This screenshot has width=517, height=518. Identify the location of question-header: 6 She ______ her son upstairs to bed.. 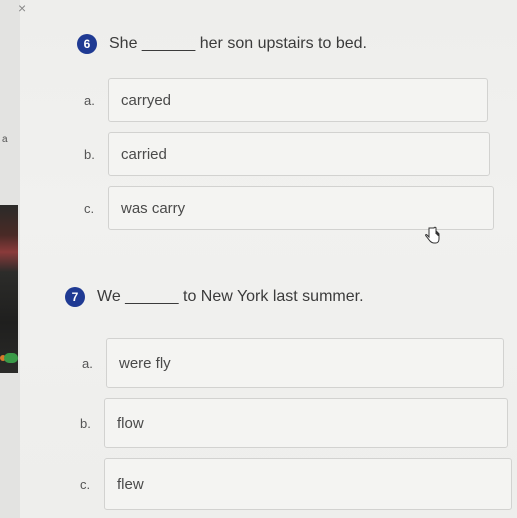
(222, 44).